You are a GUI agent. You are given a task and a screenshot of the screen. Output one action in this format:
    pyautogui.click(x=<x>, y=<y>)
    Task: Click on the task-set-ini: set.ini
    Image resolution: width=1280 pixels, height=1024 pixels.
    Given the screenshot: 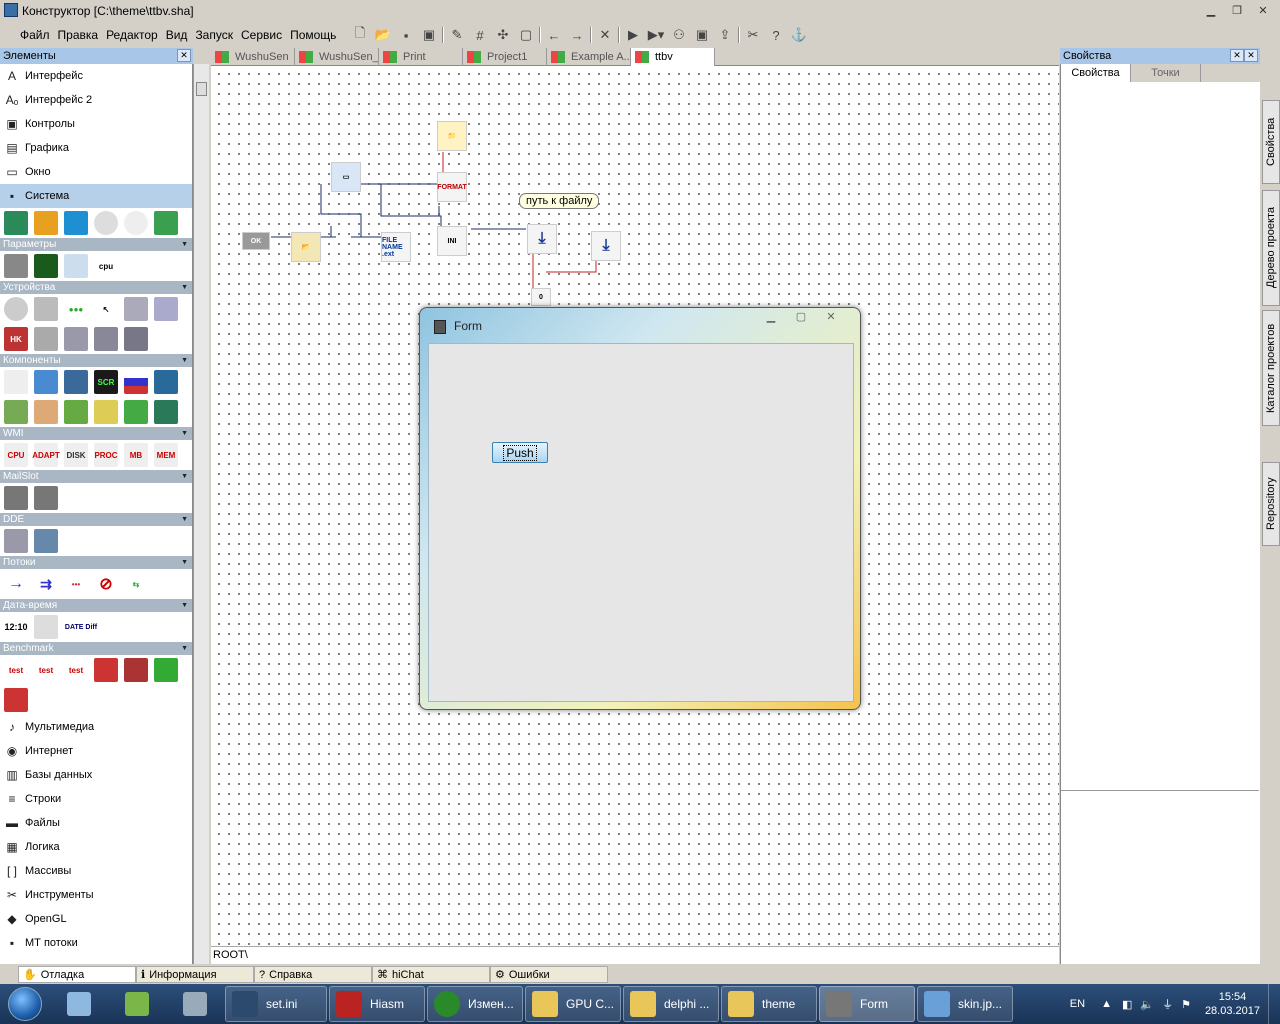 What is the action you would take?
    pyautogui.click(x=276, y=1004)
    